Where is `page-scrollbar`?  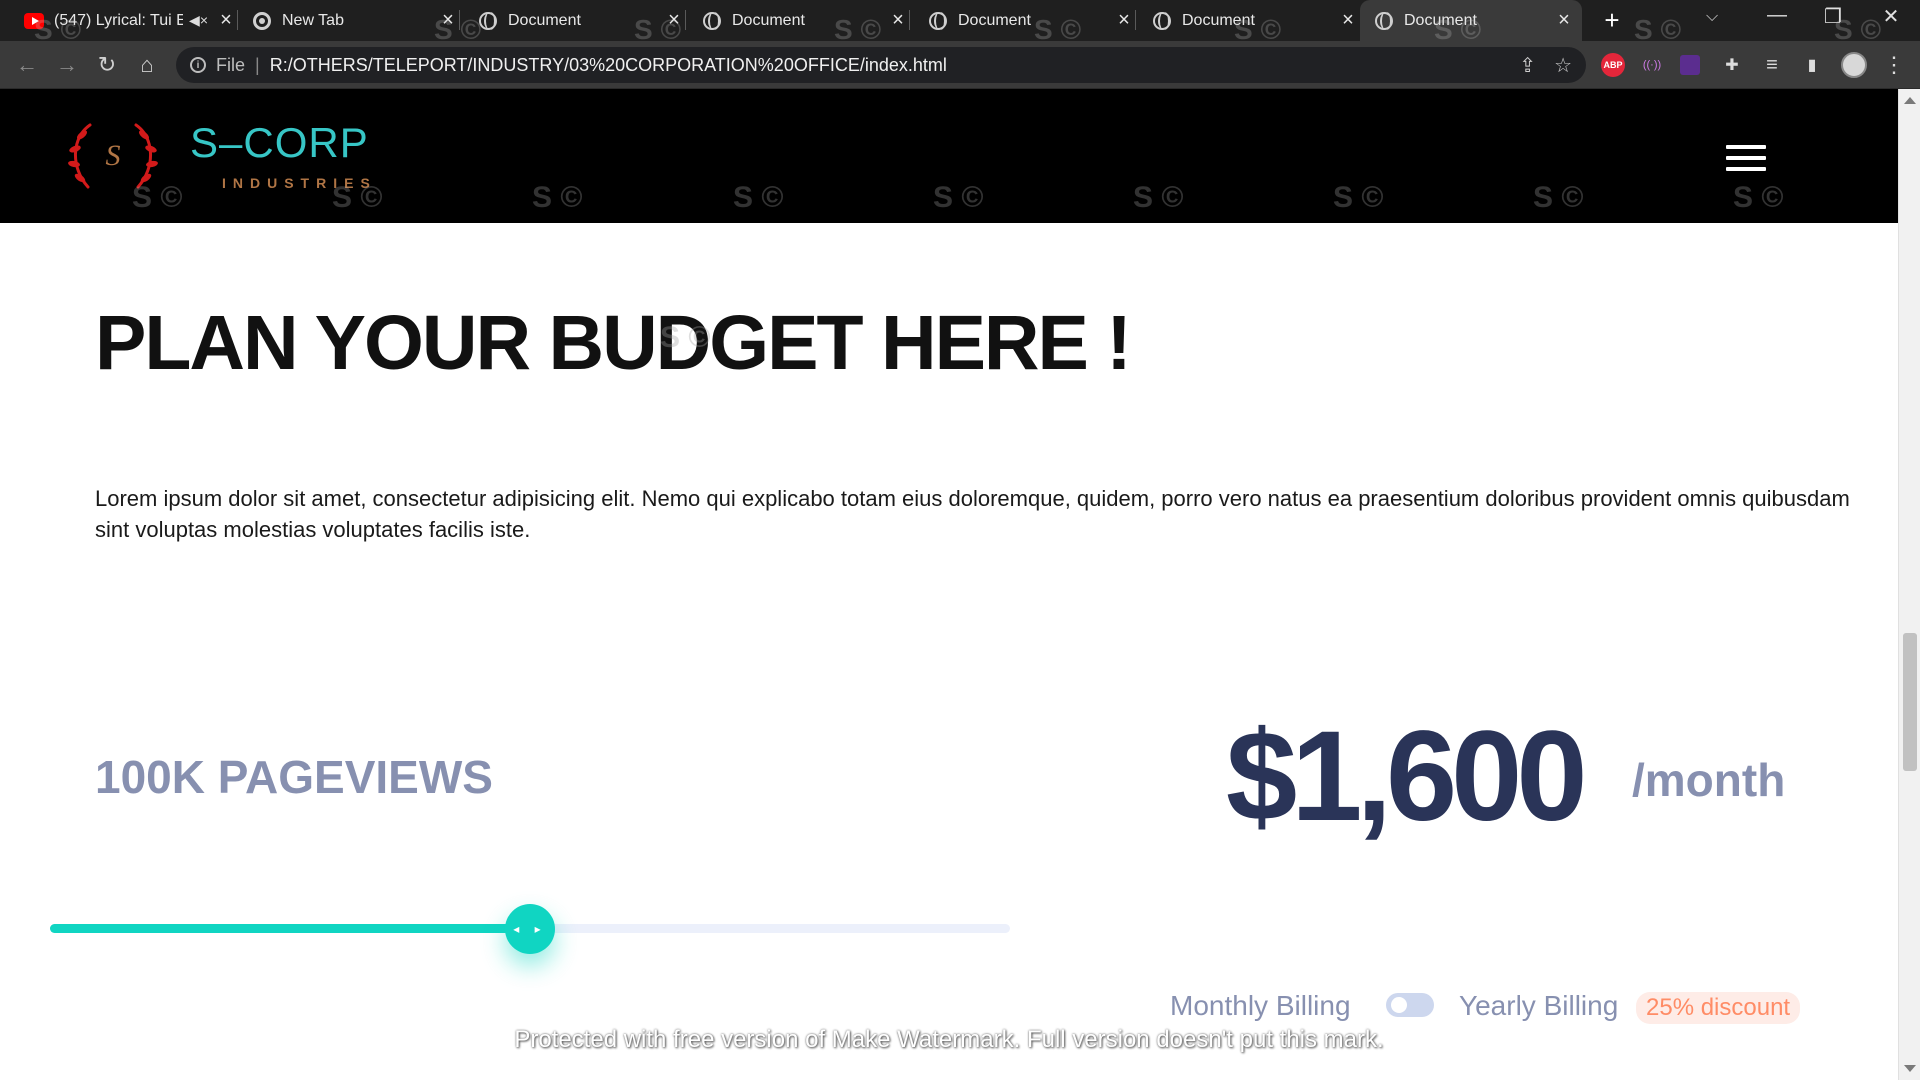 page-scrollbar is located at coordinates (1909, 584).